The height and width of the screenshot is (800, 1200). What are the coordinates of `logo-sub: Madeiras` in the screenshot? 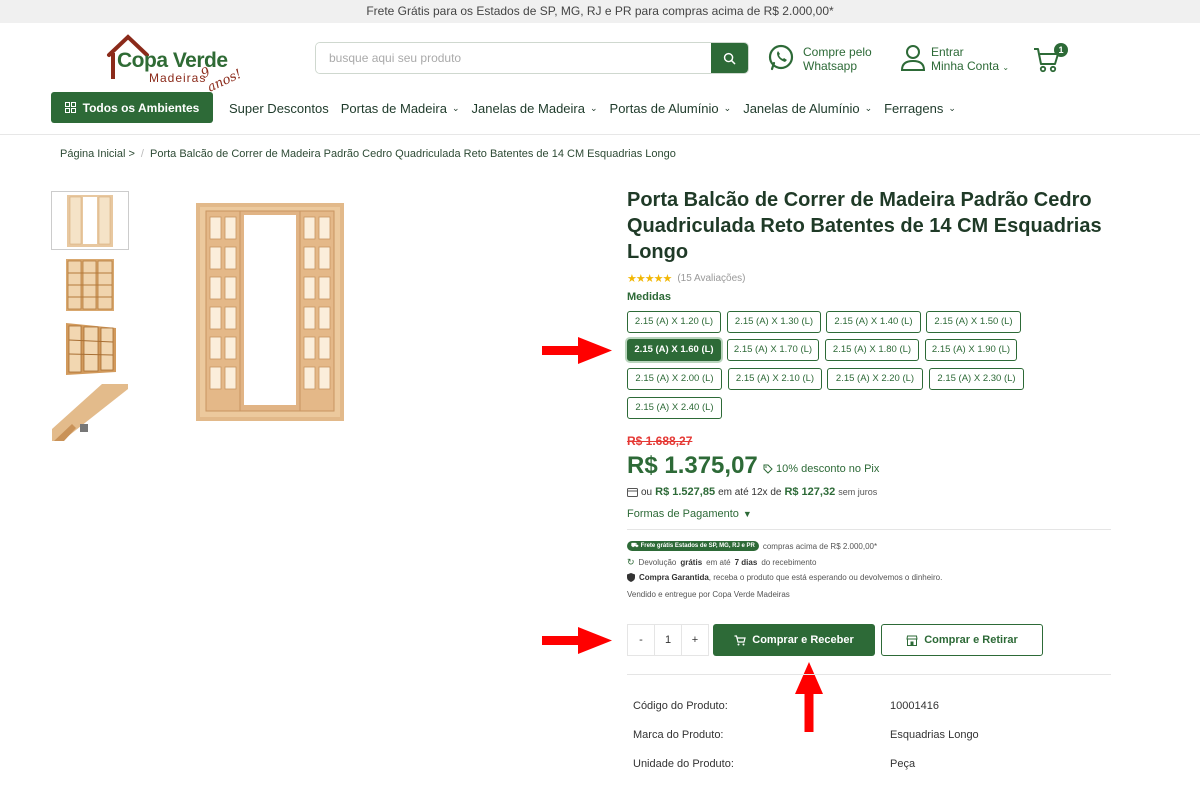 It's located at (178, 78).